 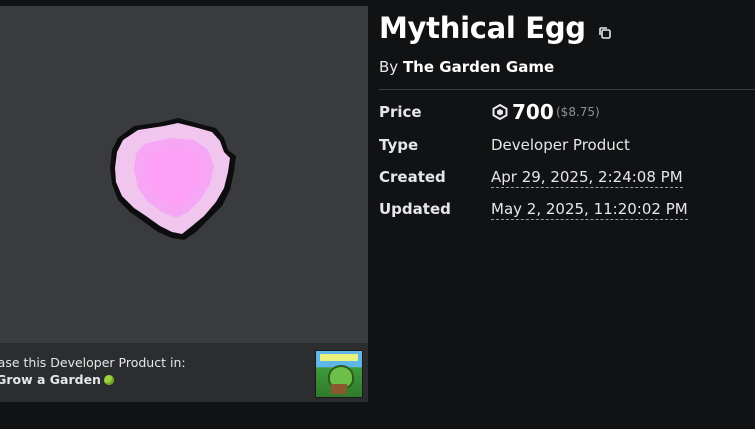 I want to click on divider, so click(x=567, y=89).